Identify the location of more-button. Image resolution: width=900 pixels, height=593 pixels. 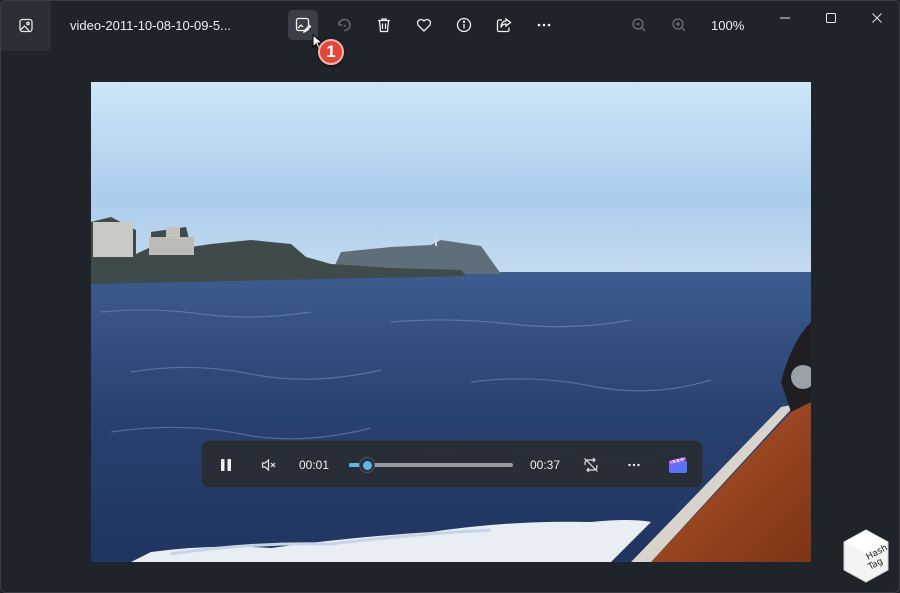
(544, 25).